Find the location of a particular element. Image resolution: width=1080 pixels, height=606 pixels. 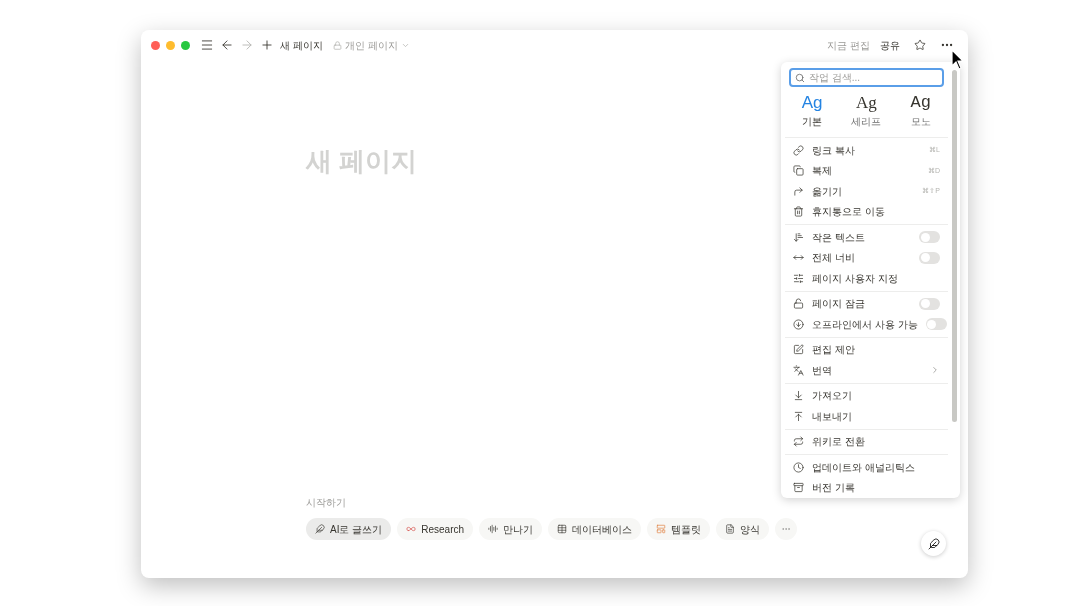

menu-item: 페이지 사용자 지정 is located at coordinates (866, 278).